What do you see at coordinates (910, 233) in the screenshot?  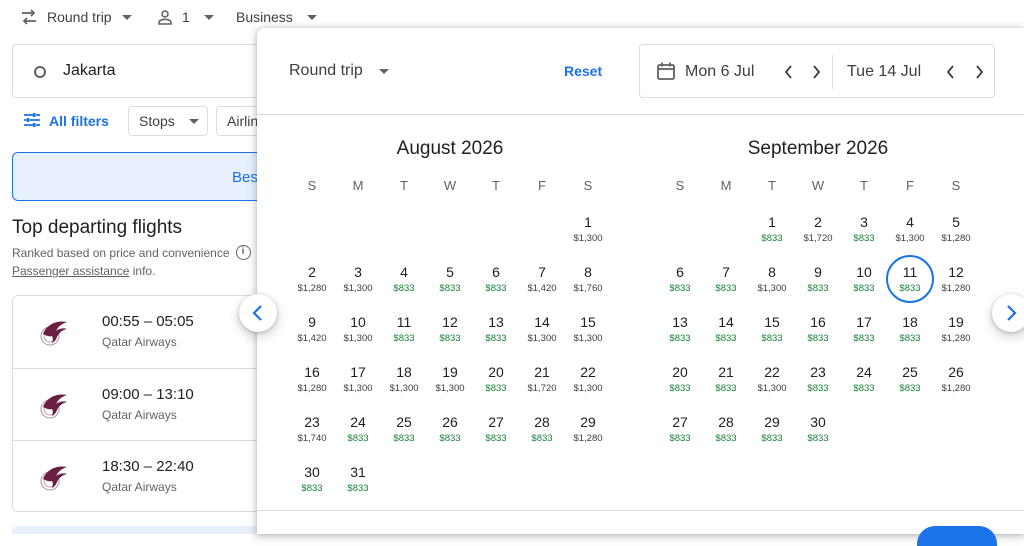 I see `calendar-day: 4 $1,300` at bounding box center [910, 233].